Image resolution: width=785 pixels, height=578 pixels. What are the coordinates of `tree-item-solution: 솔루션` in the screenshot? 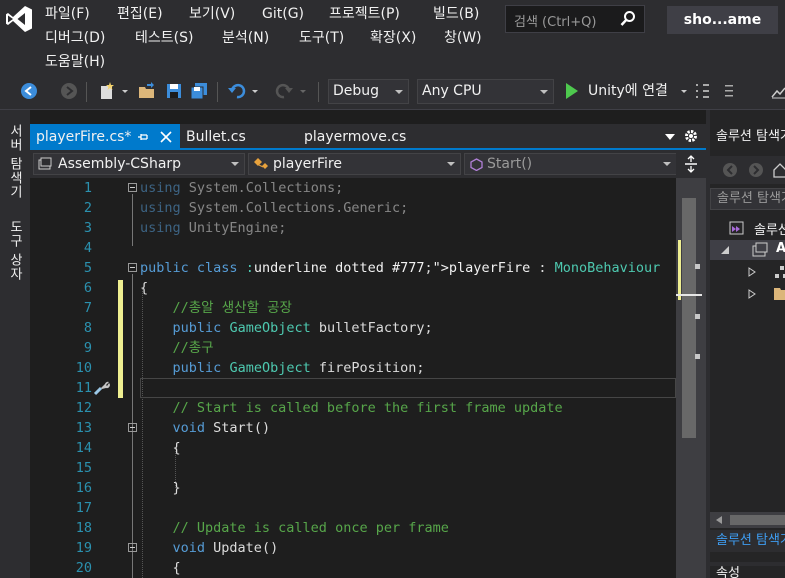 It's located at (747, 228).